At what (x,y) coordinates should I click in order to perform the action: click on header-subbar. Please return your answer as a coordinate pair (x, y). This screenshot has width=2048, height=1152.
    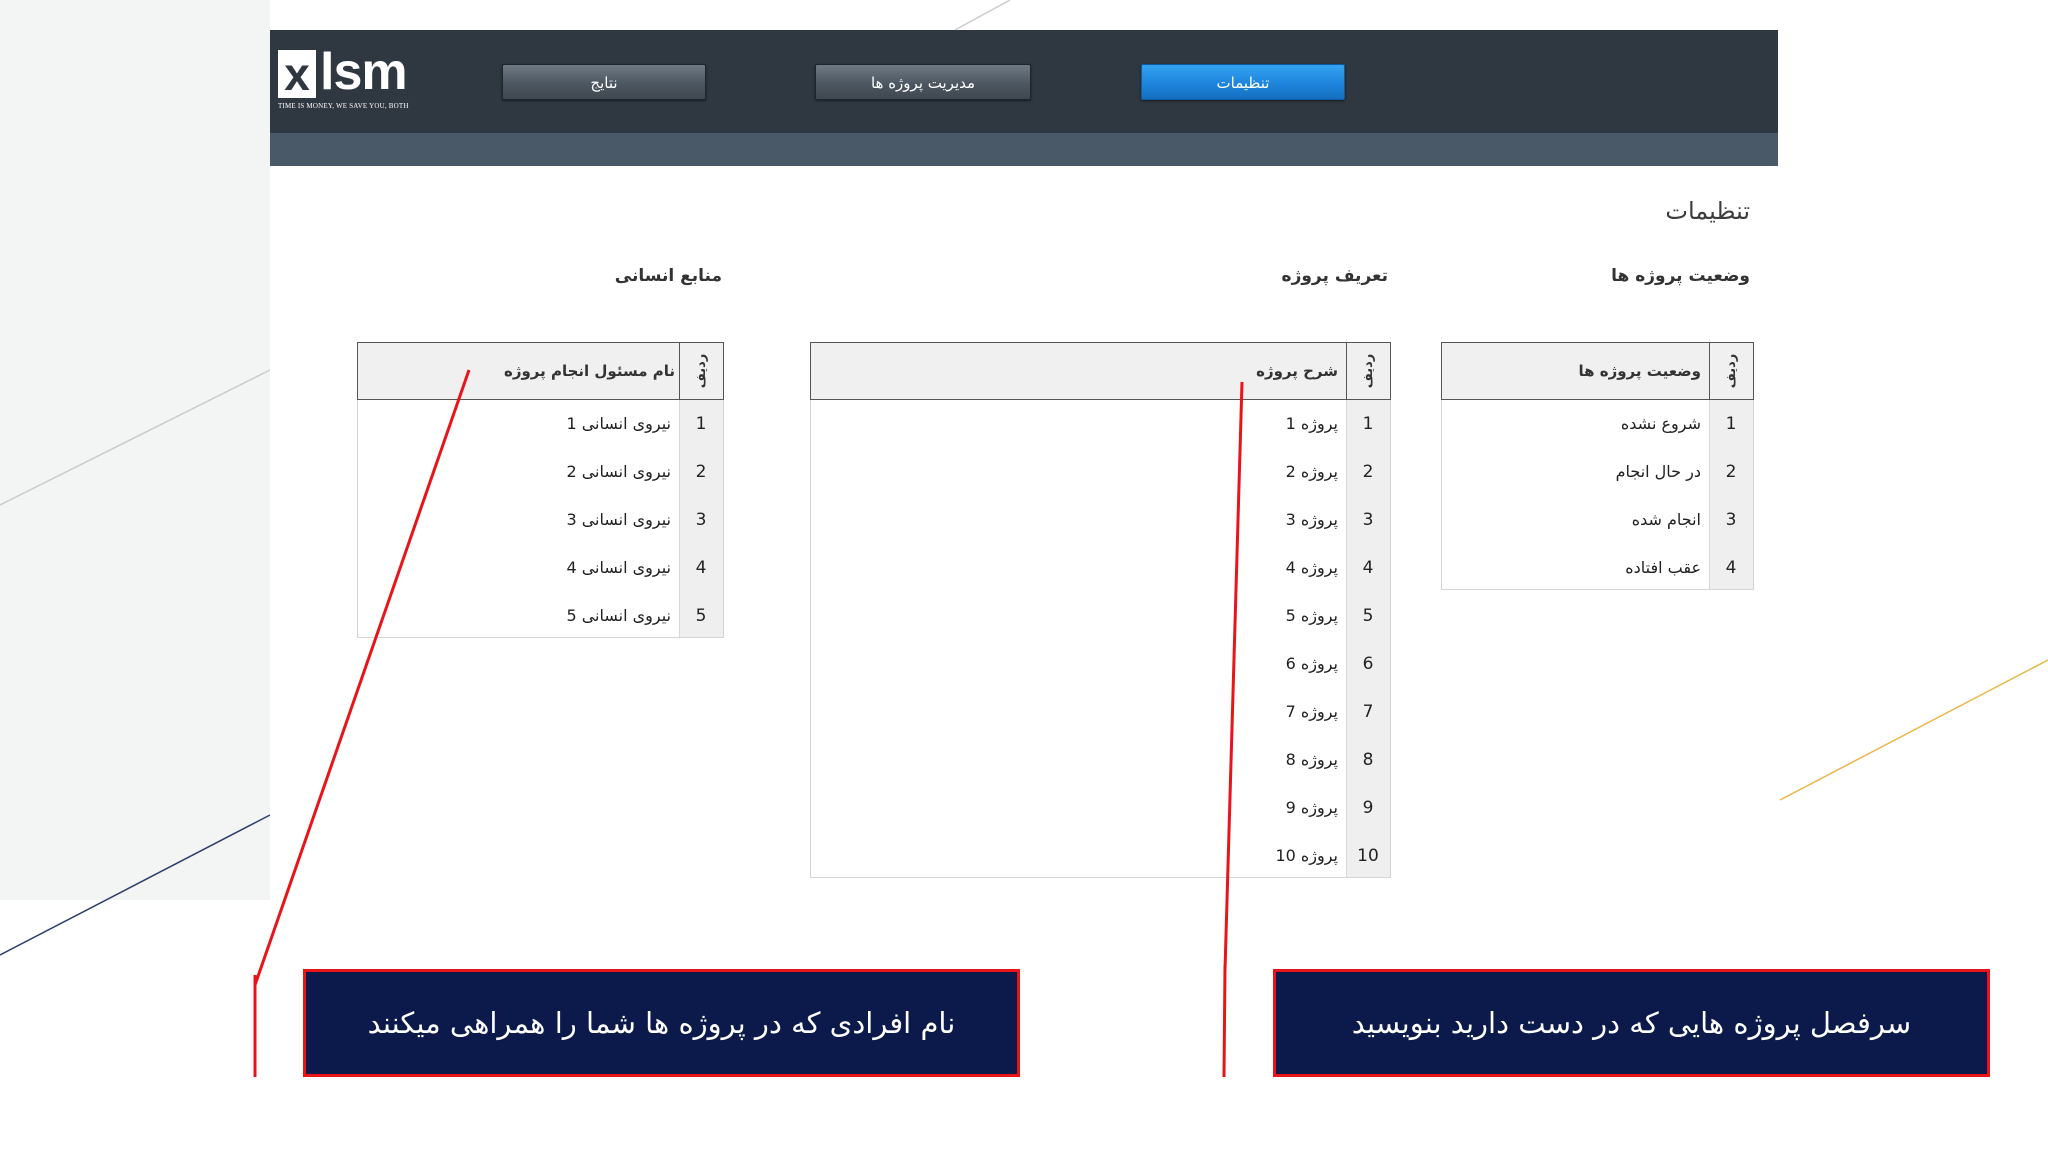
    Looking at the image, I should click on (1024, 149).